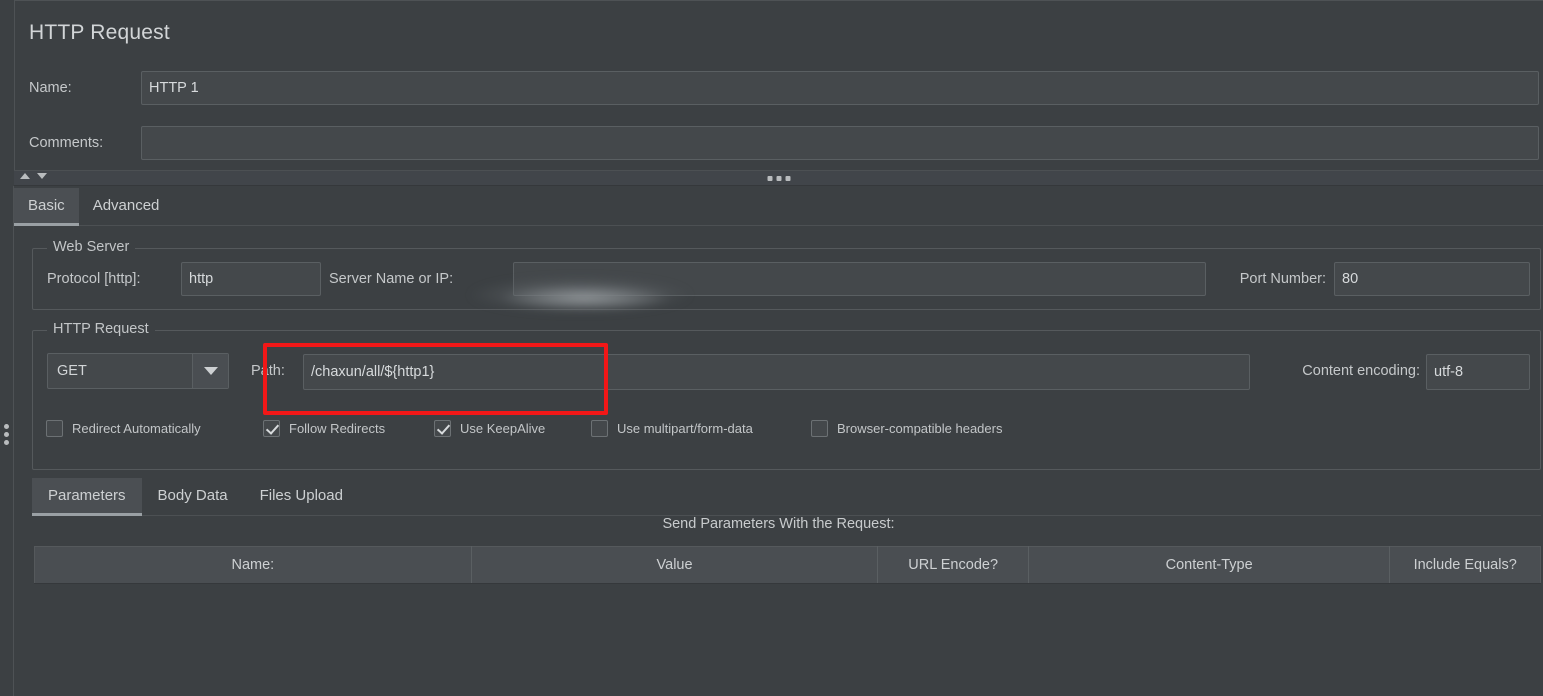 The height and width of the screenshot is (696, 1543). Describe the element at coordinates (778, 207) in the screenshot. I see `main-tabbar: Basic Advanced` at that location.